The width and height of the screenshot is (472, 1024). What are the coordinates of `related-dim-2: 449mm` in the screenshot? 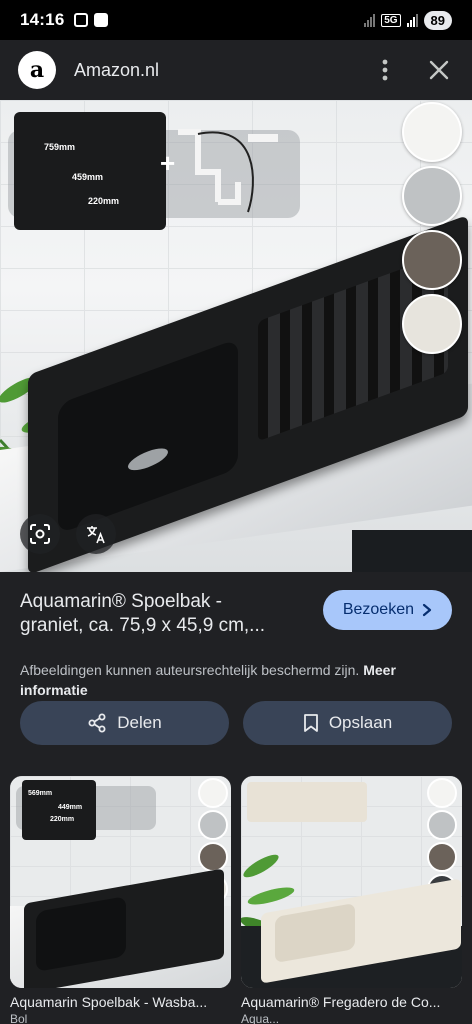 It's located at (70, 807).